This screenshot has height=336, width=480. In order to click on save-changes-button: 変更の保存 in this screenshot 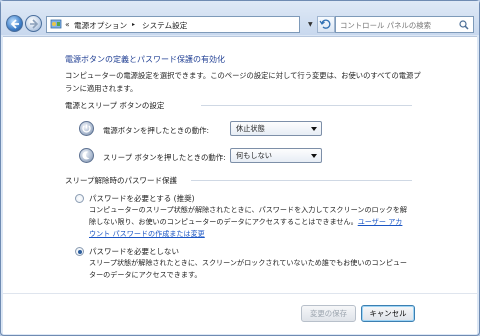, I will do `click(328, 313)`.